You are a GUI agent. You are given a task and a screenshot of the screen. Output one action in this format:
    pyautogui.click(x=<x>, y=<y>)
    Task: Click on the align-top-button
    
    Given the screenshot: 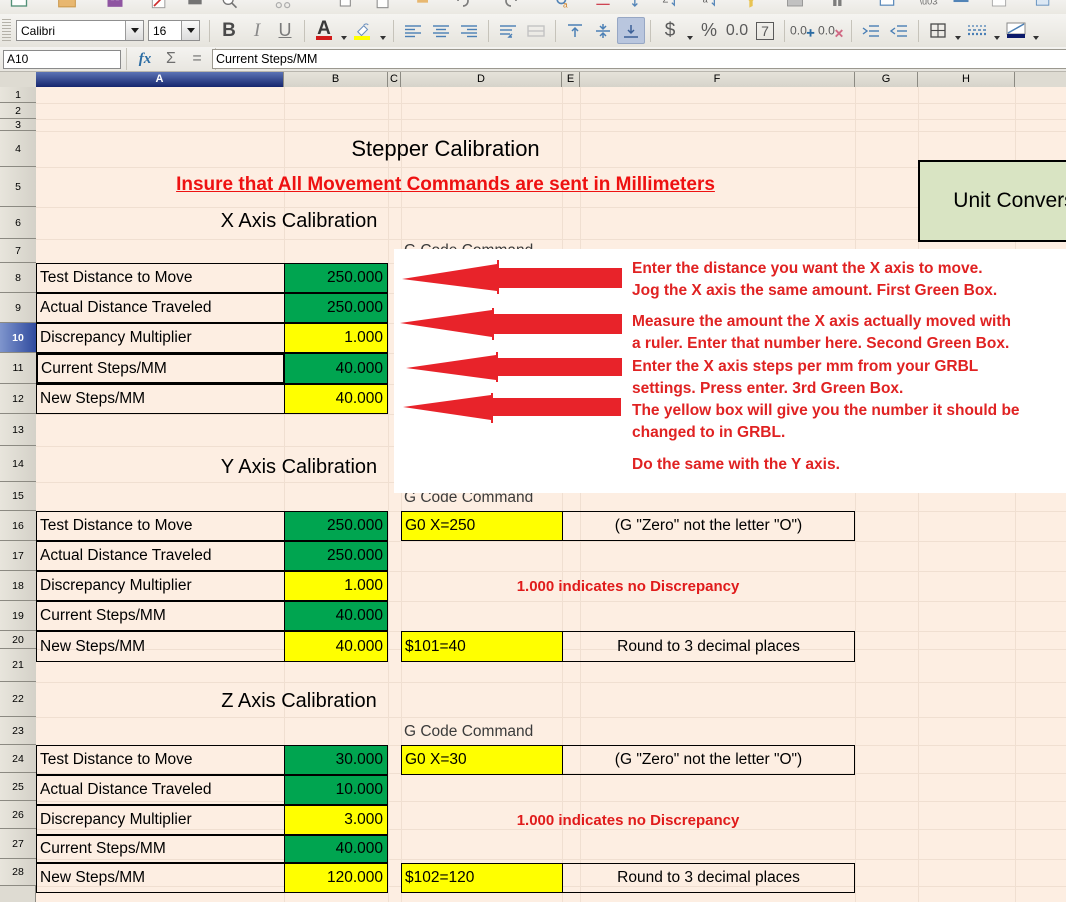 What is the action you would take?
    pyautogui.click(x=575, y=30)
    